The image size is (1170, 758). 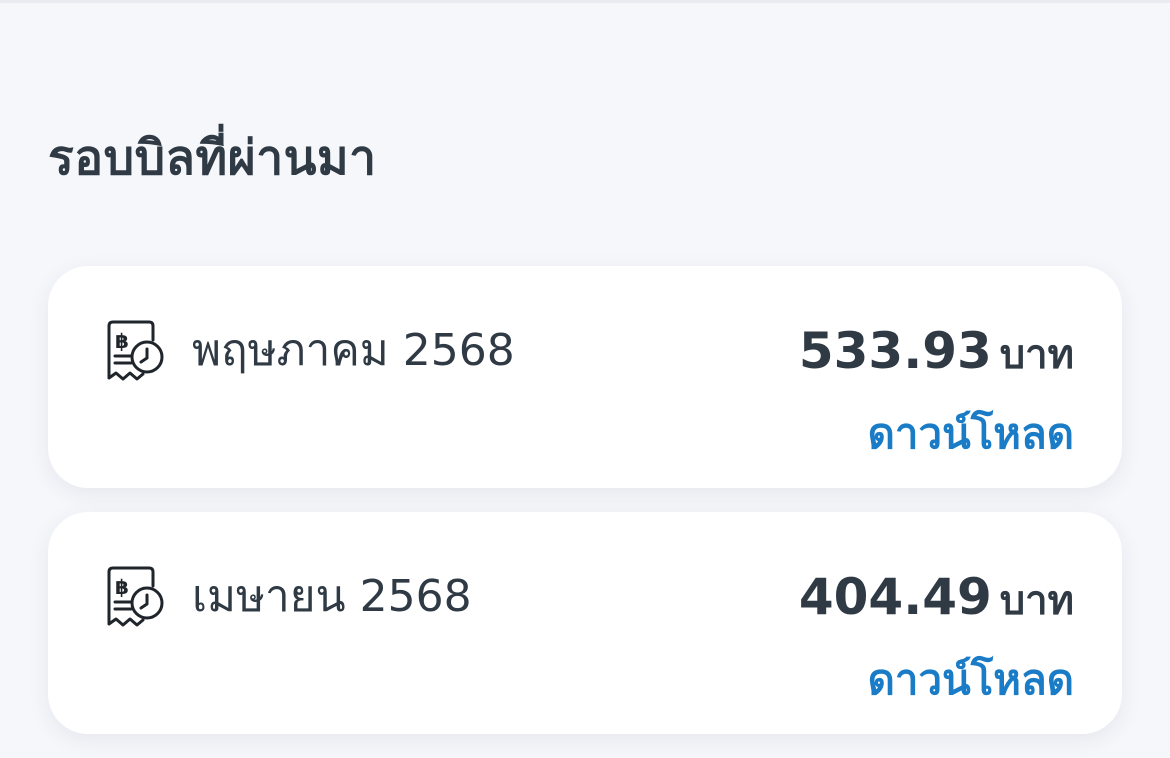 I want to click on bill-amount-group: 533.93 บาท, so click(x=936, y=353).